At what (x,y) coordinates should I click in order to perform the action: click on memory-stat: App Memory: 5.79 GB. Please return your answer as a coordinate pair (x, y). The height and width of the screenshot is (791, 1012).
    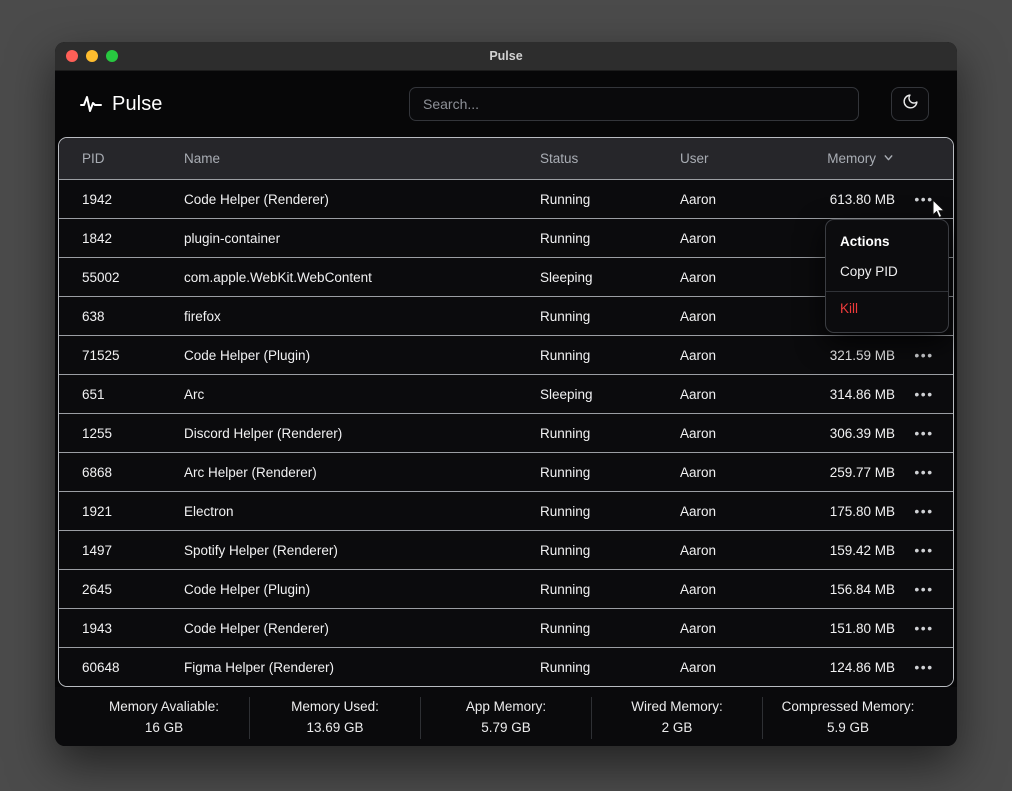
    Looking at the image, I should click on (505, 718).